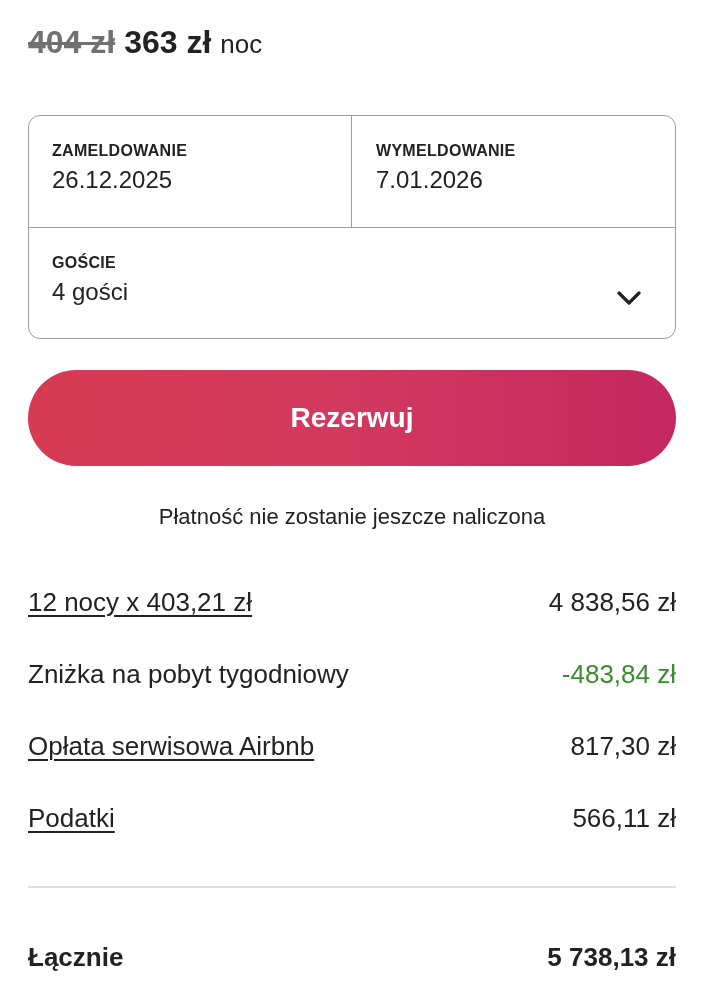 Image resolution: width=722 pixels, height=1008 pixels. I want to click on total-amount: 5 738,13 zł, so click(611, 957).